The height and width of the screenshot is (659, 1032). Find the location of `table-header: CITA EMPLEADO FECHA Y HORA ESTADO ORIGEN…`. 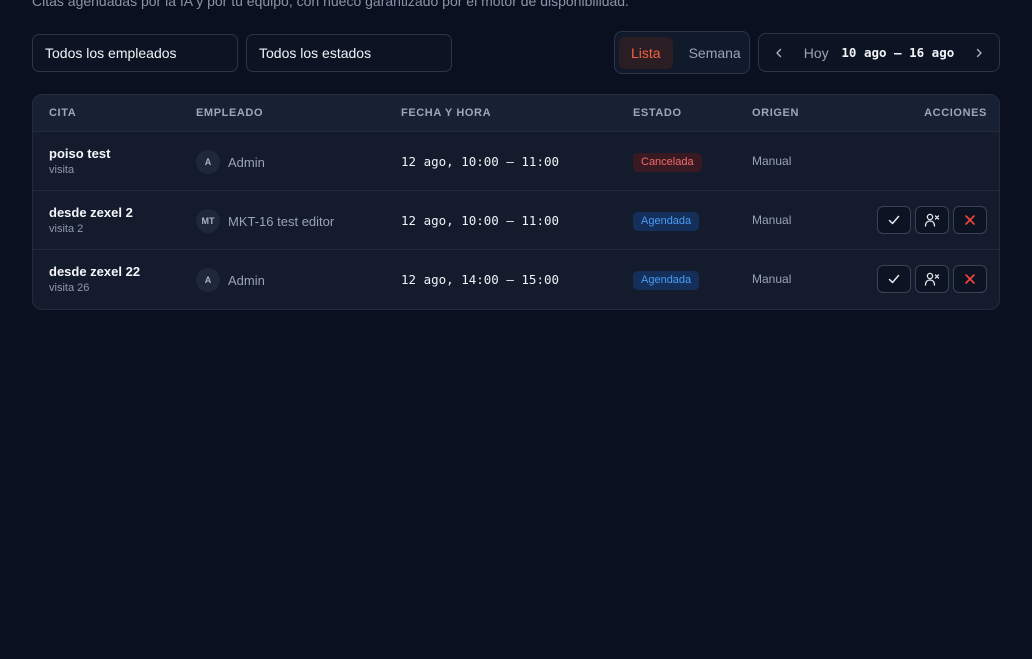

table-header: CITA EMPLEADO FECHA Y HORA ESTADO ORIGEN… is located at coordinates (516, 113).